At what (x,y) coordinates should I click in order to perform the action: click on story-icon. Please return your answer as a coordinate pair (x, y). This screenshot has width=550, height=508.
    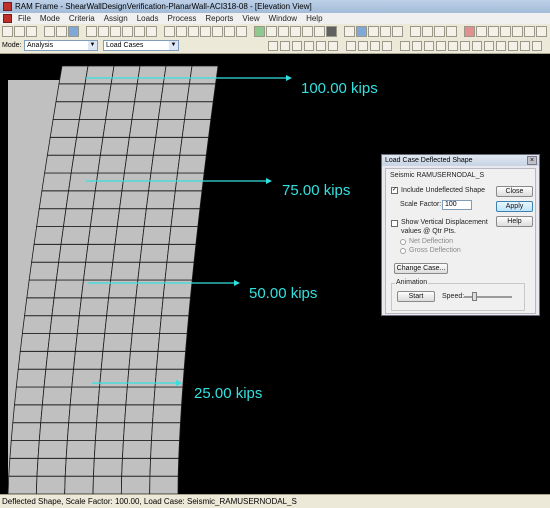
    Looking at the image, I should click on (481, 31).